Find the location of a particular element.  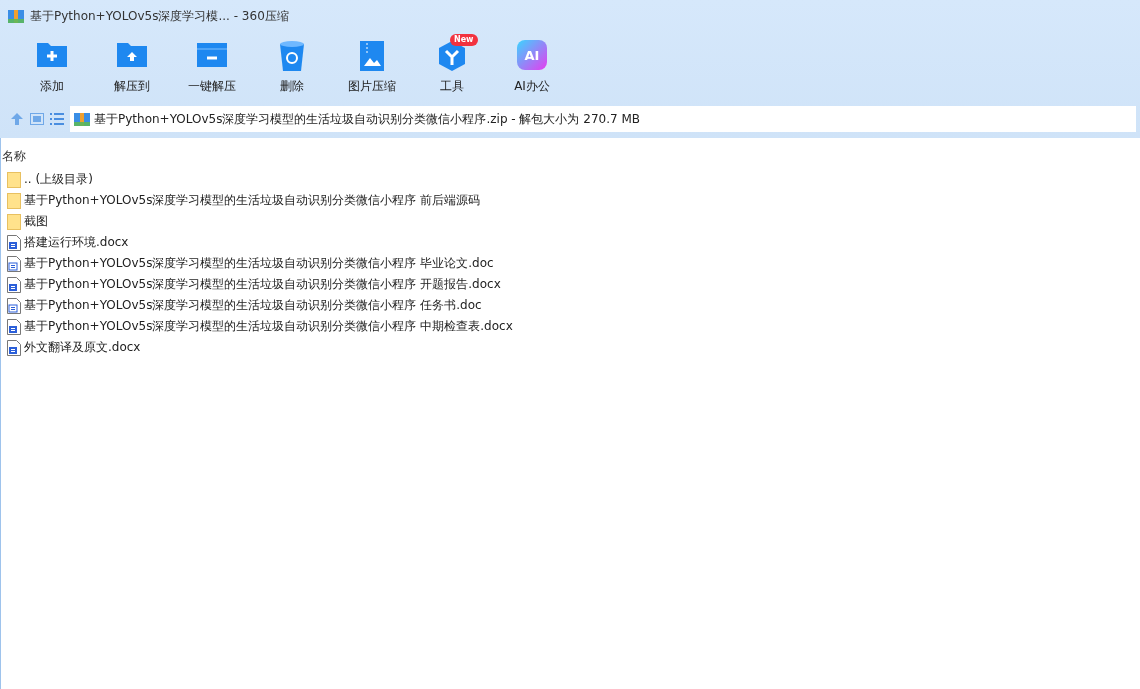

toolbar-button: 解压到 is located at coordinates (132, 68).